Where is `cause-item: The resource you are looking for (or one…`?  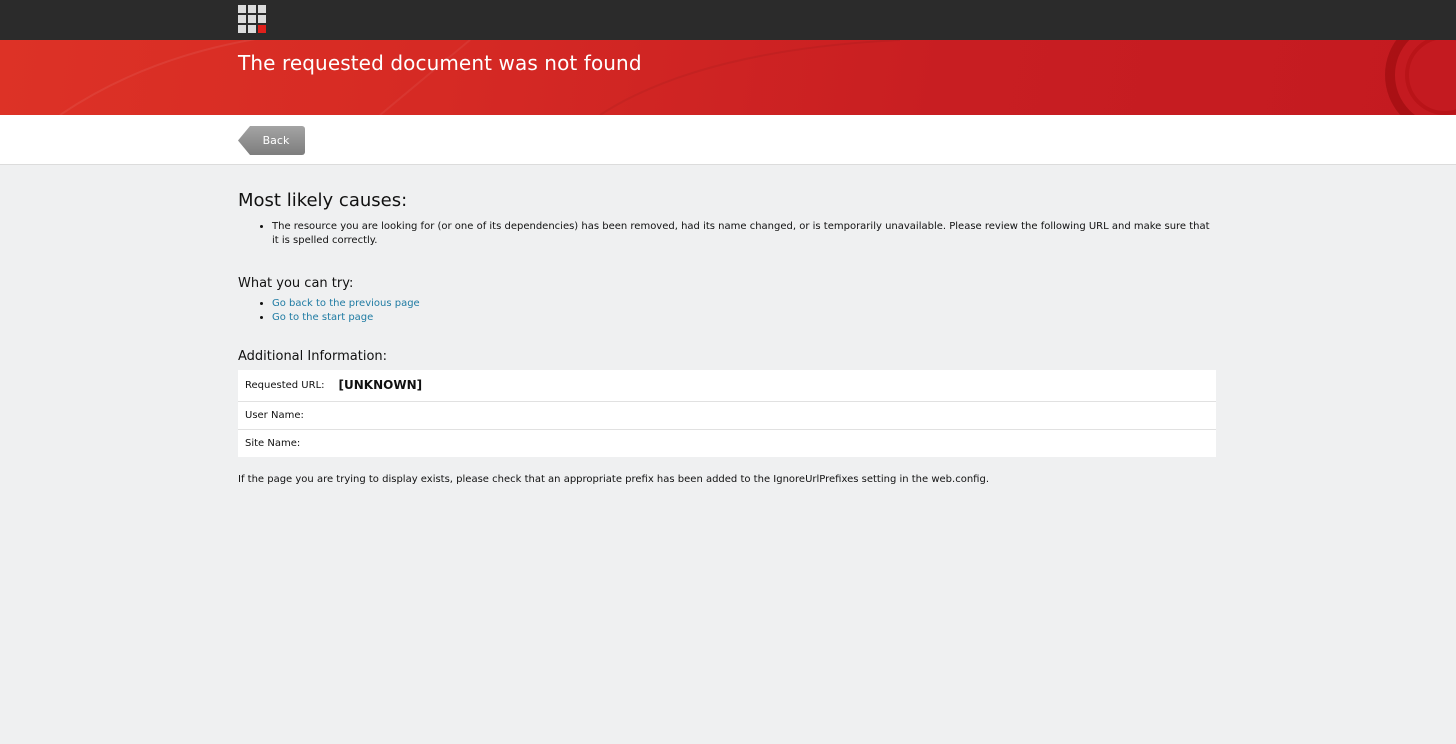
cause-item: The resource you are looking for (or one… is located at coordinates (744, 234).